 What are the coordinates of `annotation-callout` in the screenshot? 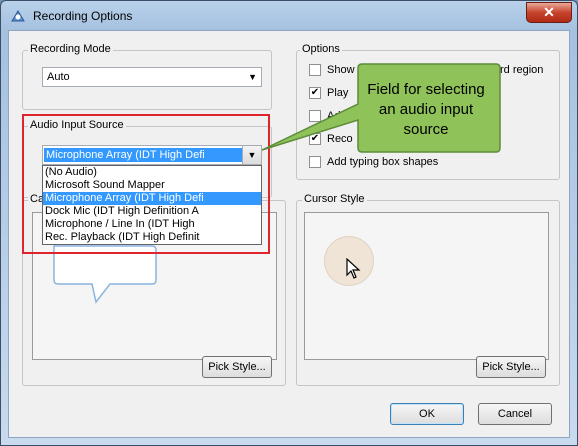 It's located at (381, 108).